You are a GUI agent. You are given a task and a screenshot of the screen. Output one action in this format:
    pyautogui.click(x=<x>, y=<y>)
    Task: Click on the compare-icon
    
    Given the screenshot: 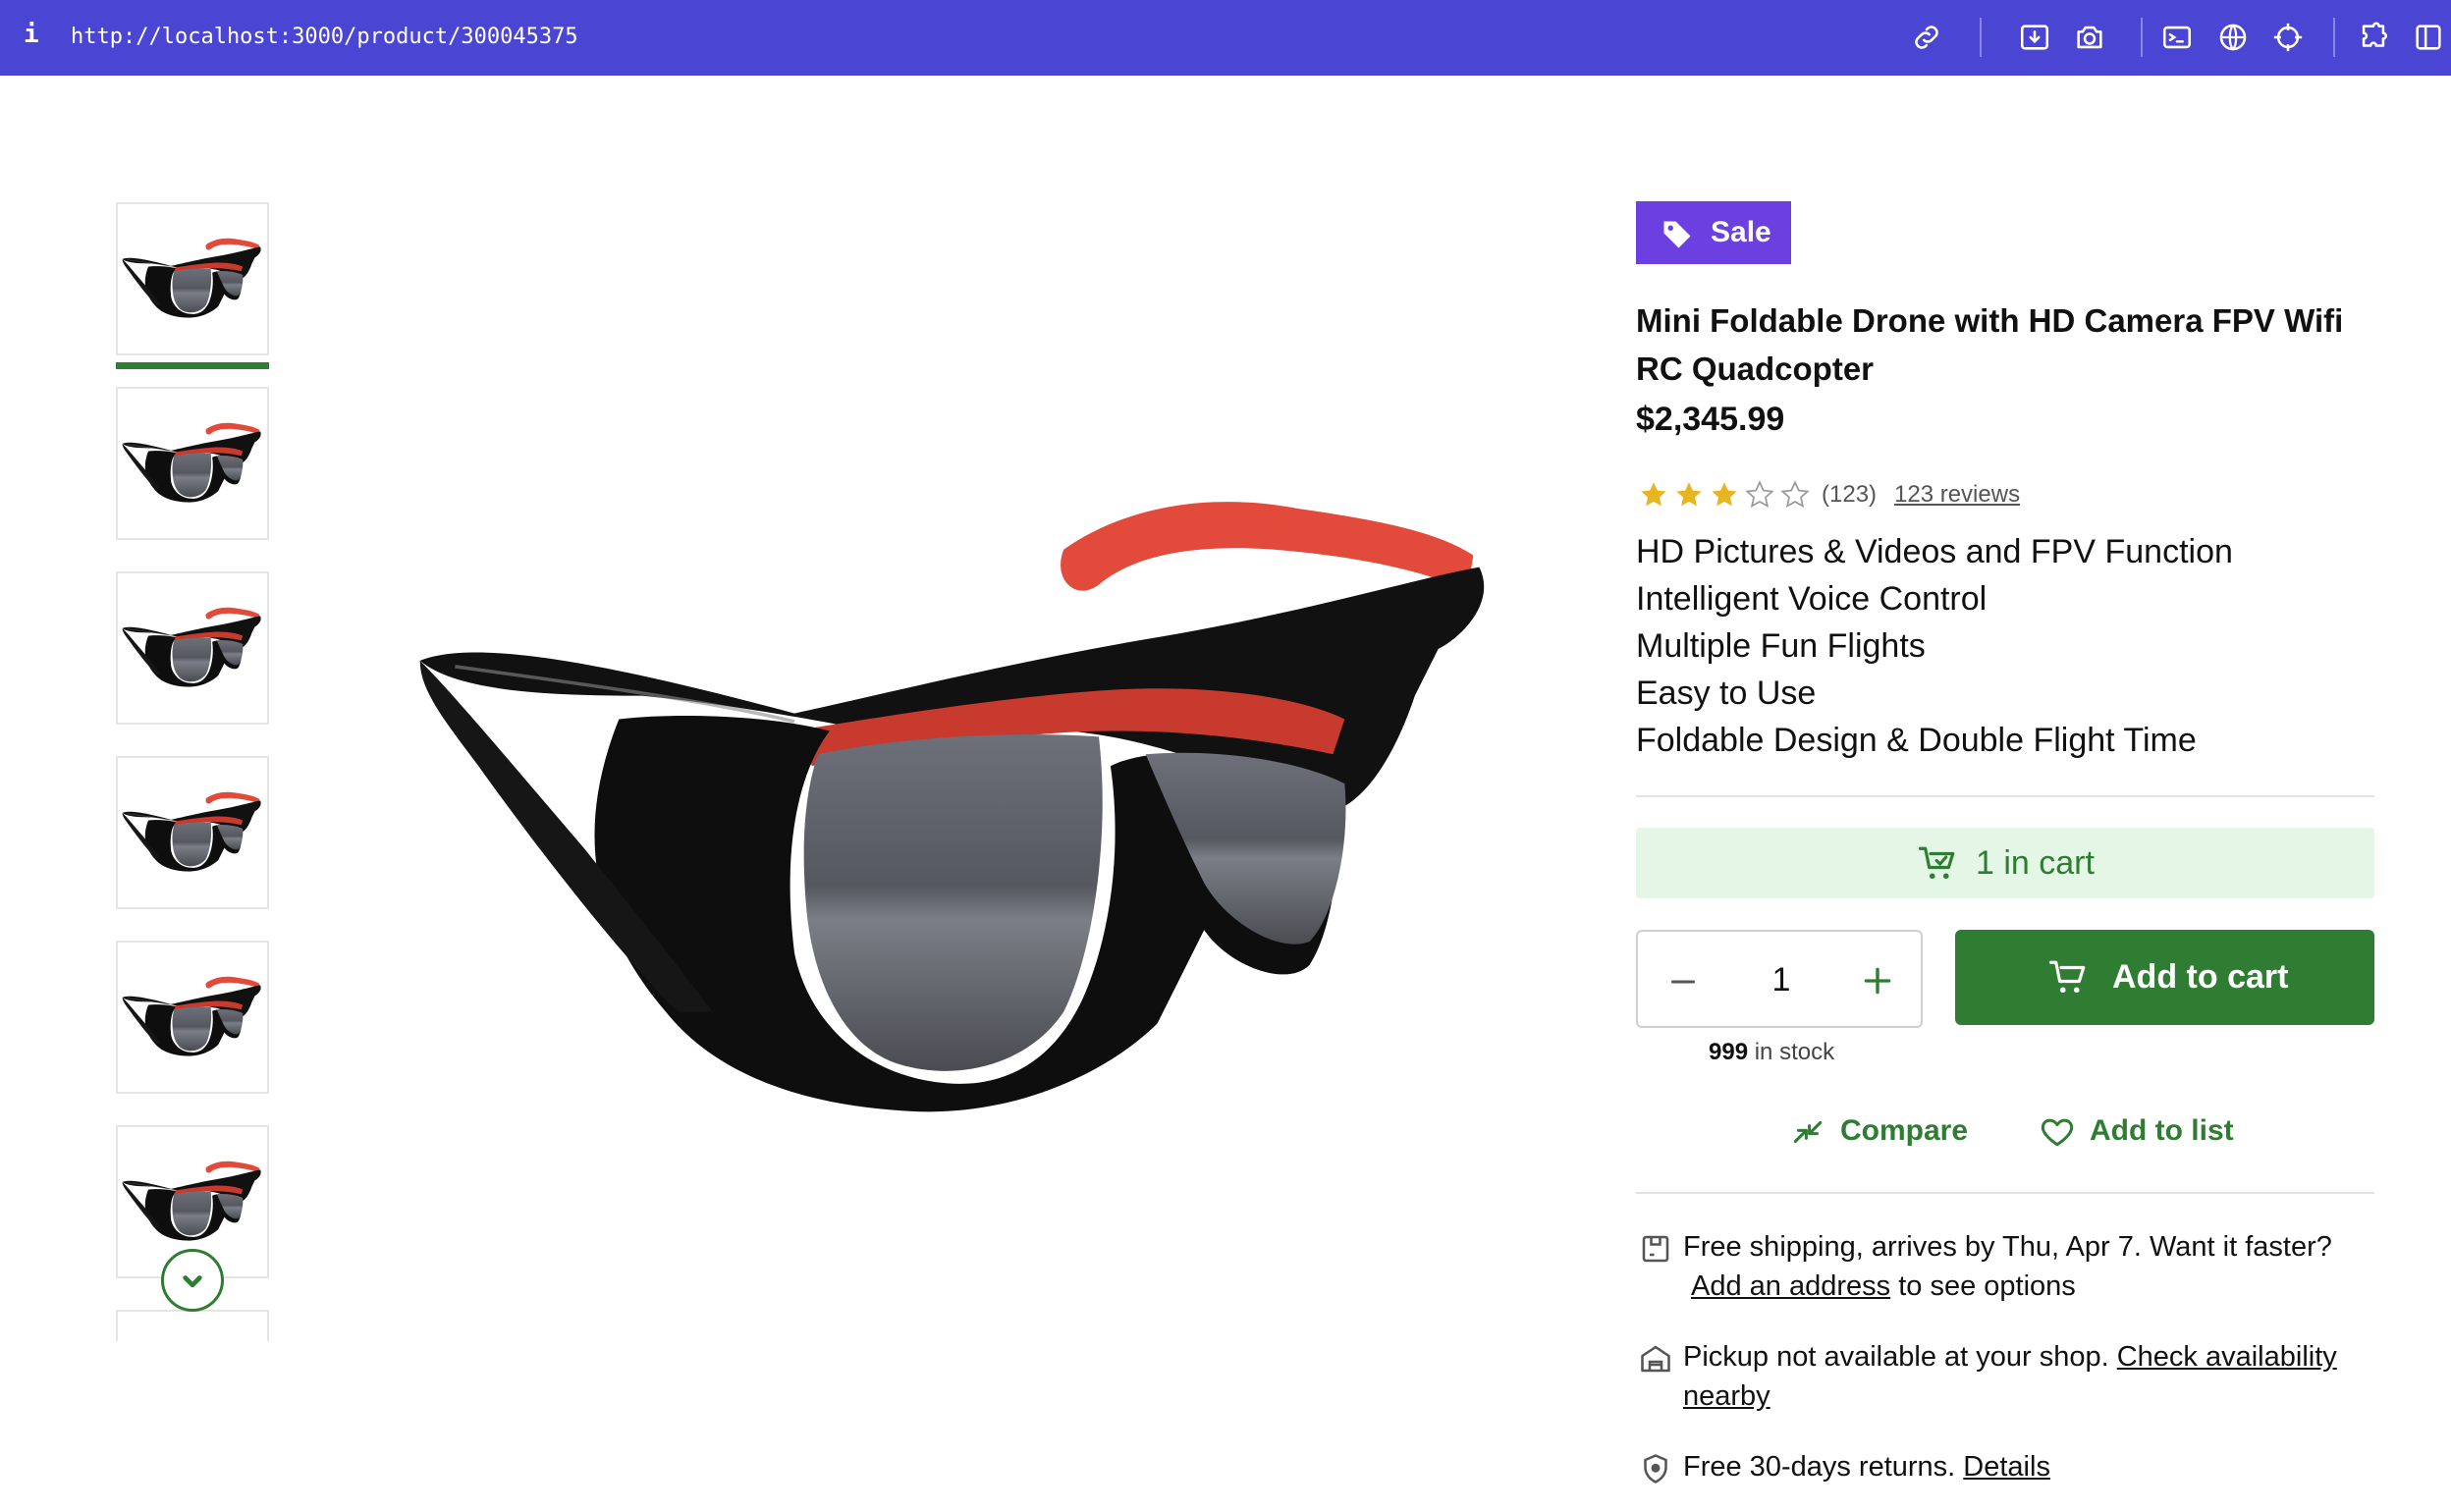 What is the action you would take?
    pyautogui.click(x=1808, y=1132)
    